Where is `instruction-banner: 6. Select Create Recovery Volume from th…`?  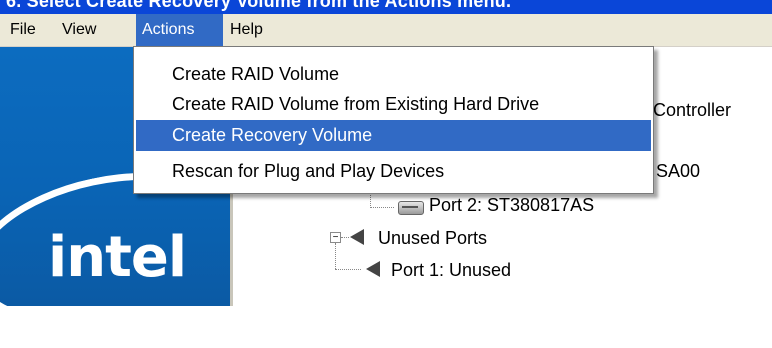 instruction-banner: 6. Select Create Recovery Volume from th… is located at coordinates (386, 7).